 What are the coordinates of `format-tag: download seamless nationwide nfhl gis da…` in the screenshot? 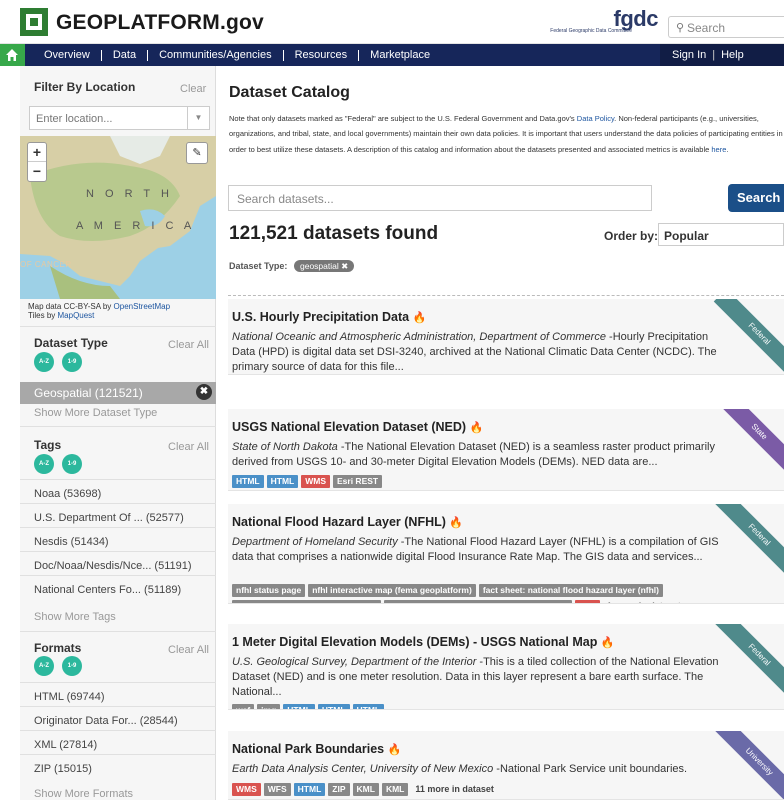 It's located at (478, 601).